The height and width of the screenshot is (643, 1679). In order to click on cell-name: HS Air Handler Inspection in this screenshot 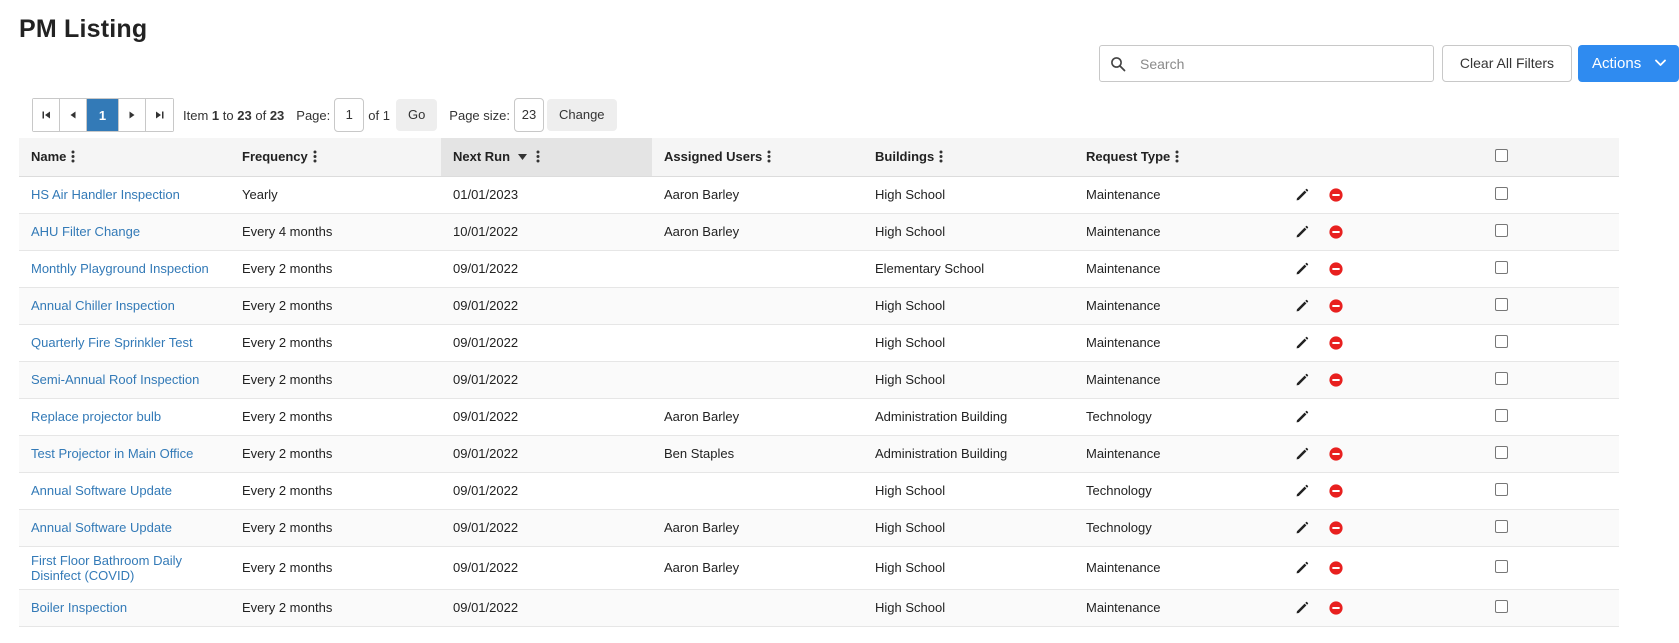, I will do `click(124, 195)`.